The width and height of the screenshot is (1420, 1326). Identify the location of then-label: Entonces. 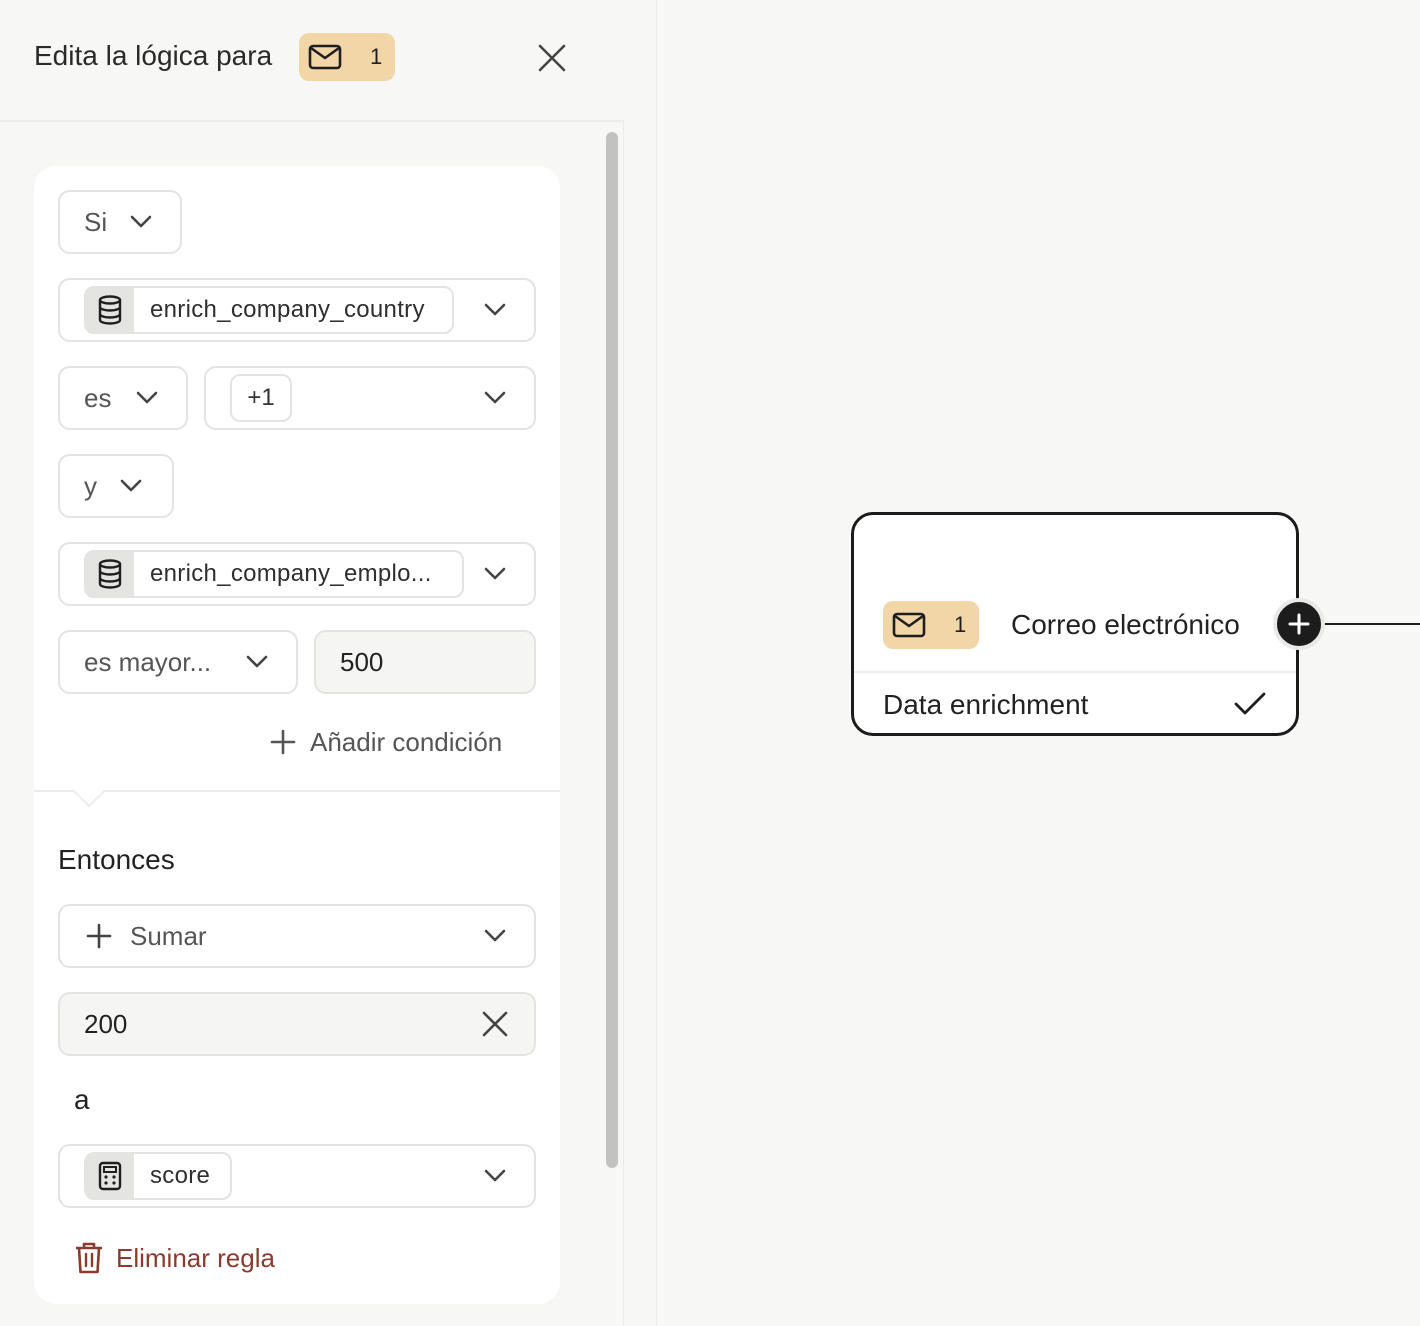
(116, 859).